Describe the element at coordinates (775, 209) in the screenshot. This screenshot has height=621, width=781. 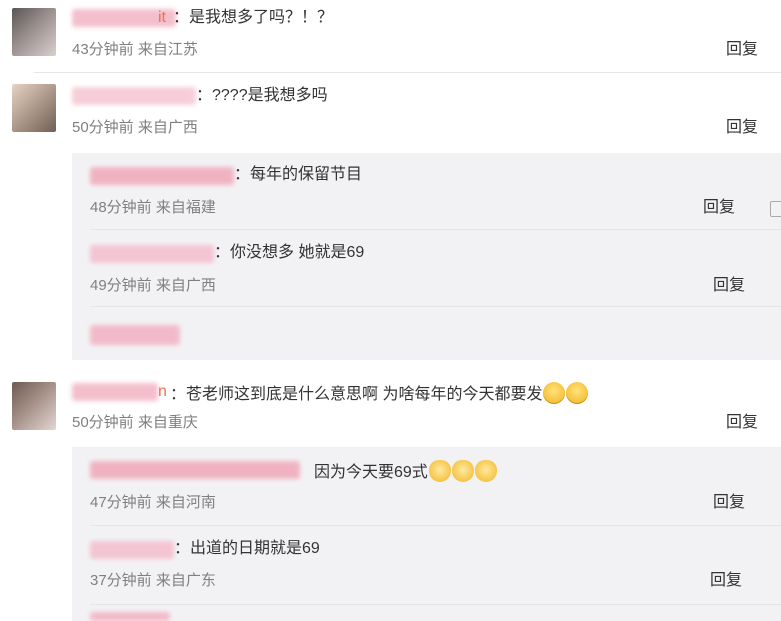
I see `thumbs-up-icon` at that location.